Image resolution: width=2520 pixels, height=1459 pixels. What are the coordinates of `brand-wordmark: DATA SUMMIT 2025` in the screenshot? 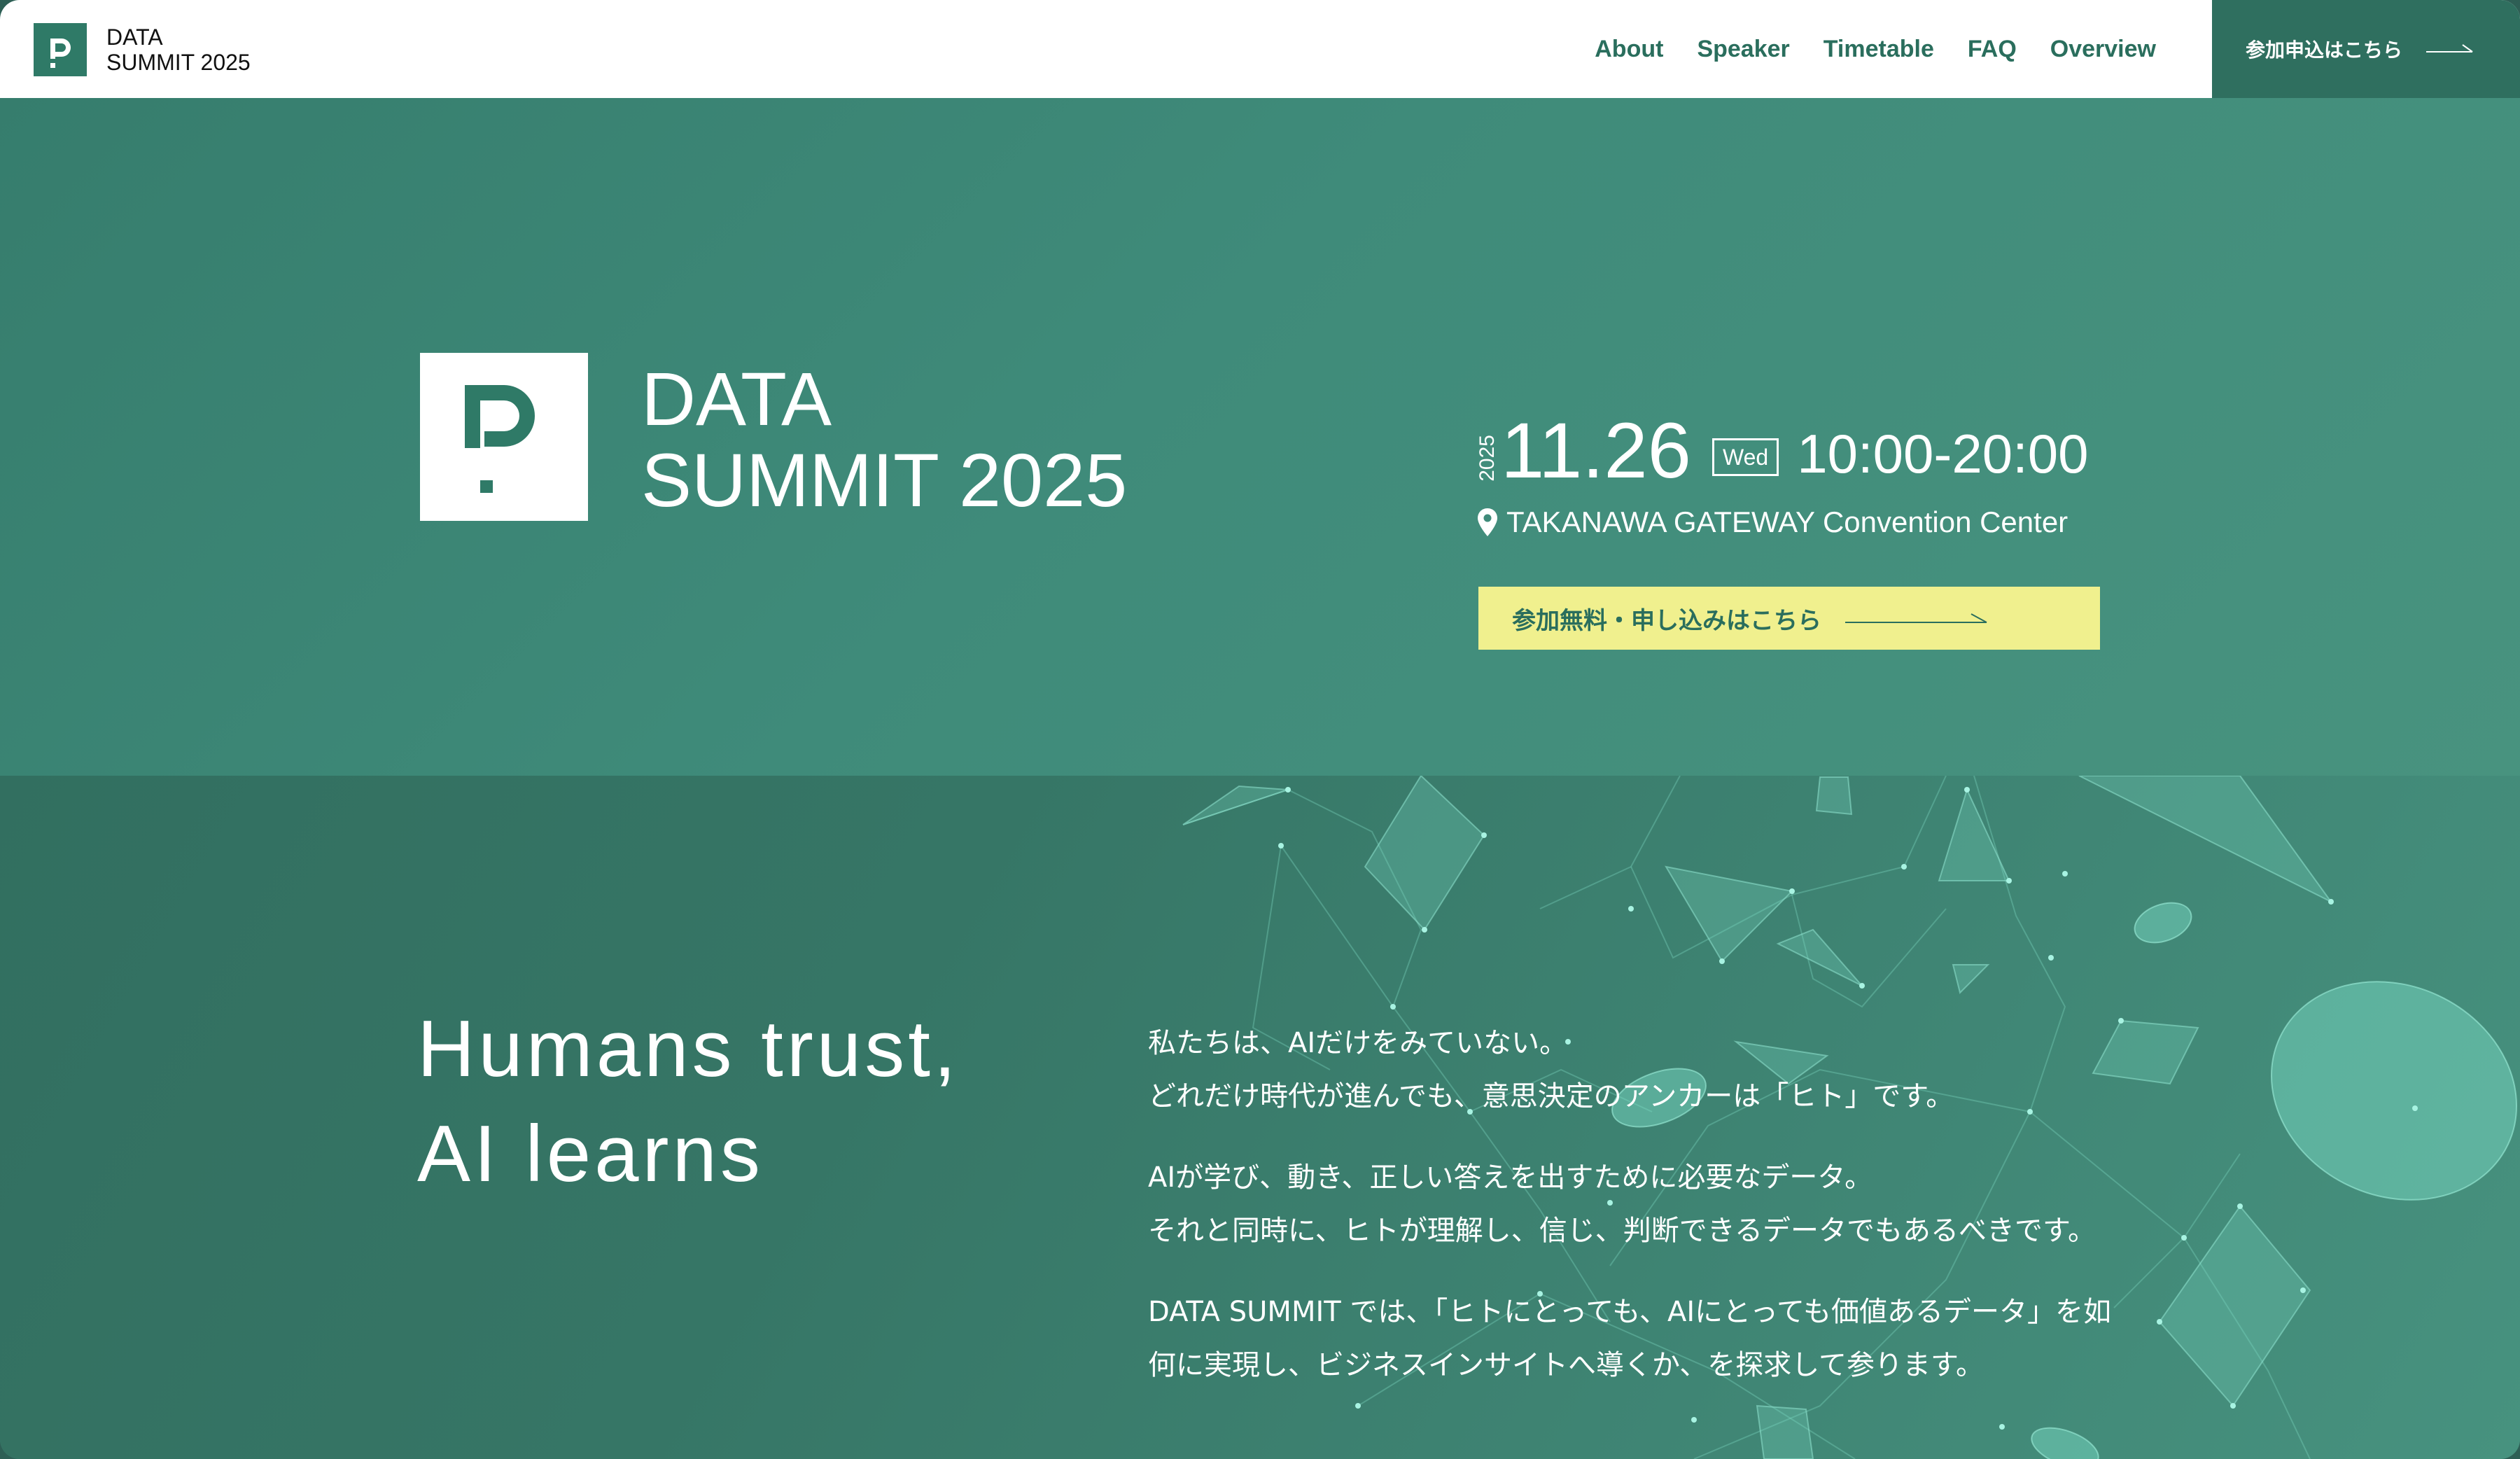 It's located at (178, 50).